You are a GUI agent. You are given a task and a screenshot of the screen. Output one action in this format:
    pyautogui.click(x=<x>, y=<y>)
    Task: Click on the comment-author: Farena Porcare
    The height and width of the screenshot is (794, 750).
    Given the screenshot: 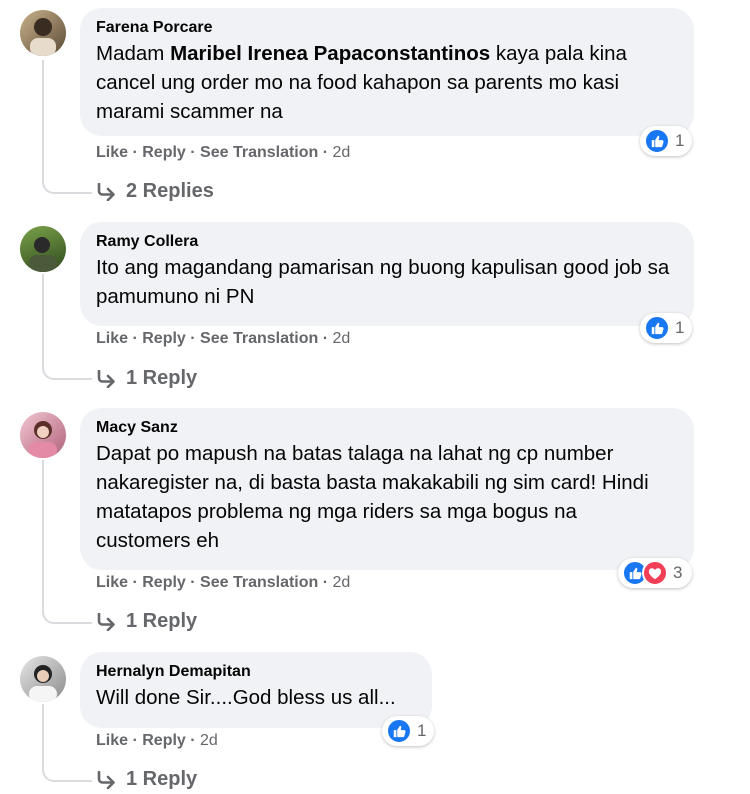 What is the action you would take?
    pyautogui.click(x=386, y=28)
    